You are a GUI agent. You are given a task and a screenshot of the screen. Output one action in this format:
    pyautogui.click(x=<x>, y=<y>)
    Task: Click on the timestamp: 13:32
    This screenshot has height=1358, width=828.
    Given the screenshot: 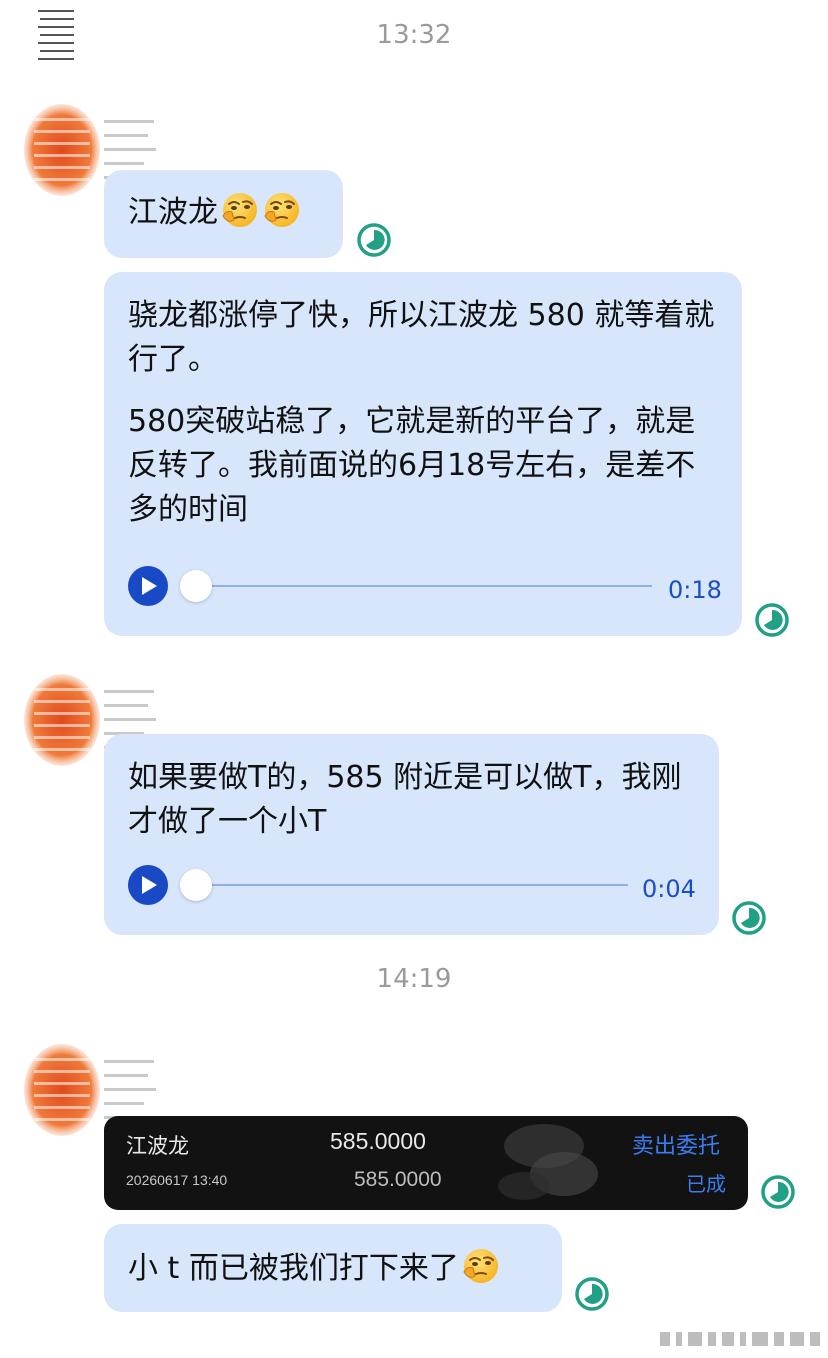 What is the action you would take?
    pyautogui.click(x=414, y=35)
    